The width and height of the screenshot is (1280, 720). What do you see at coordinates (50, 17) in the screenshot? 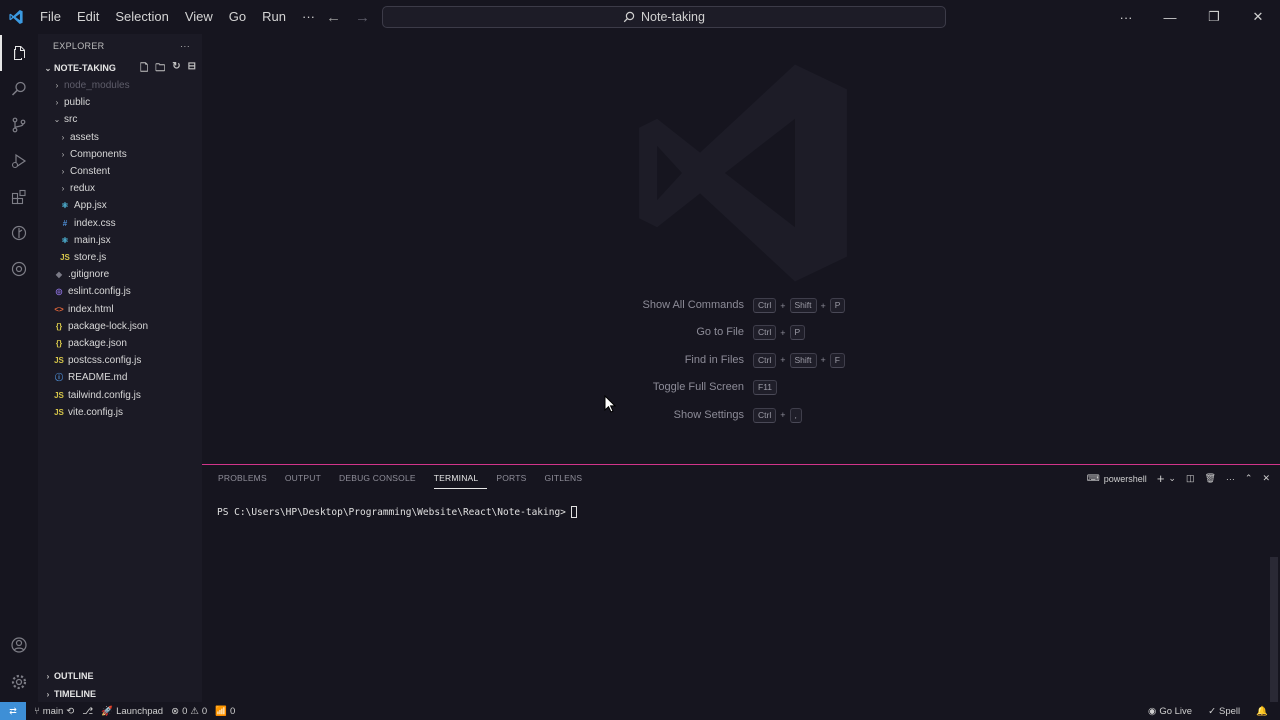
I see `menu-file: File` at bounding box center [50, 17].